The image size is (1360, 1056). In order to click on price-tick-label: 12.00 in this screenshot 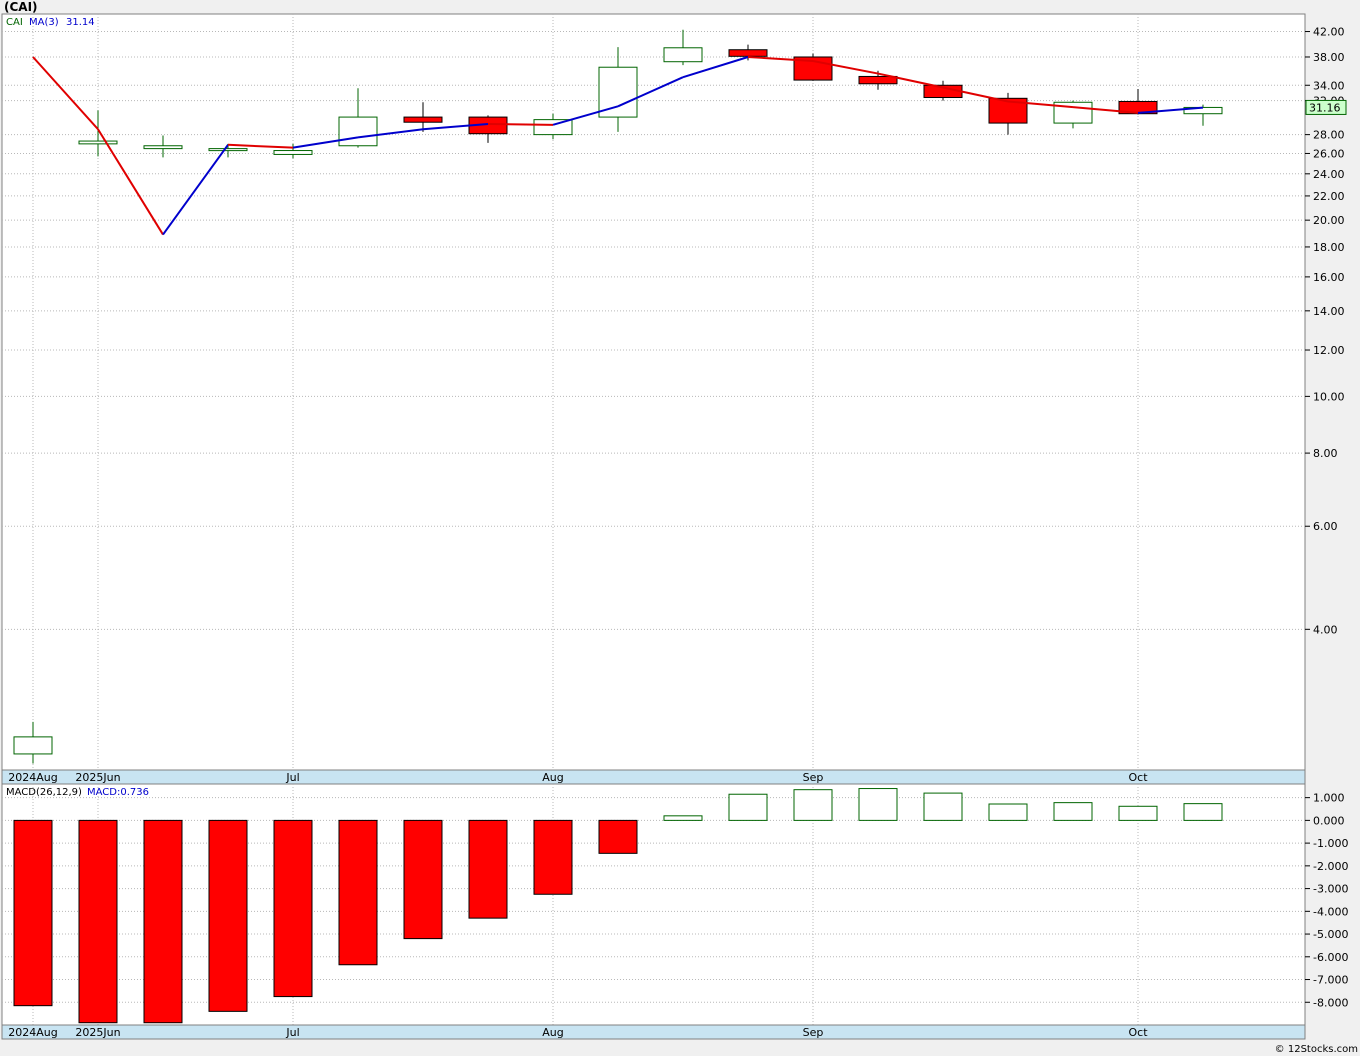, I will do `click(1329, 350)`.